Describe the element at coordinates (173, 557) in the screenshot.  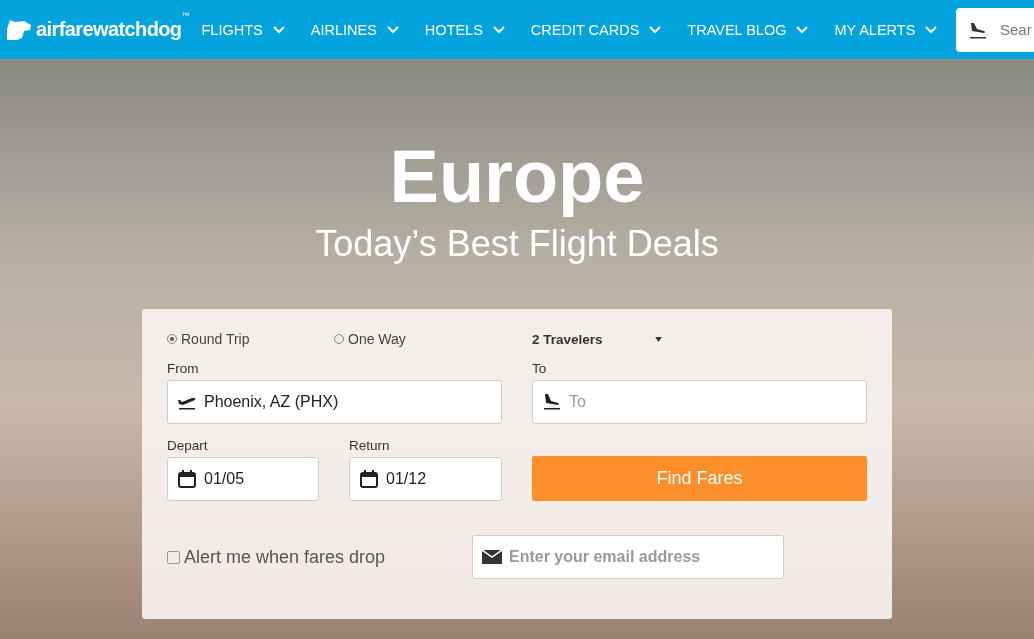
I see `checkbox-icon` at that location.